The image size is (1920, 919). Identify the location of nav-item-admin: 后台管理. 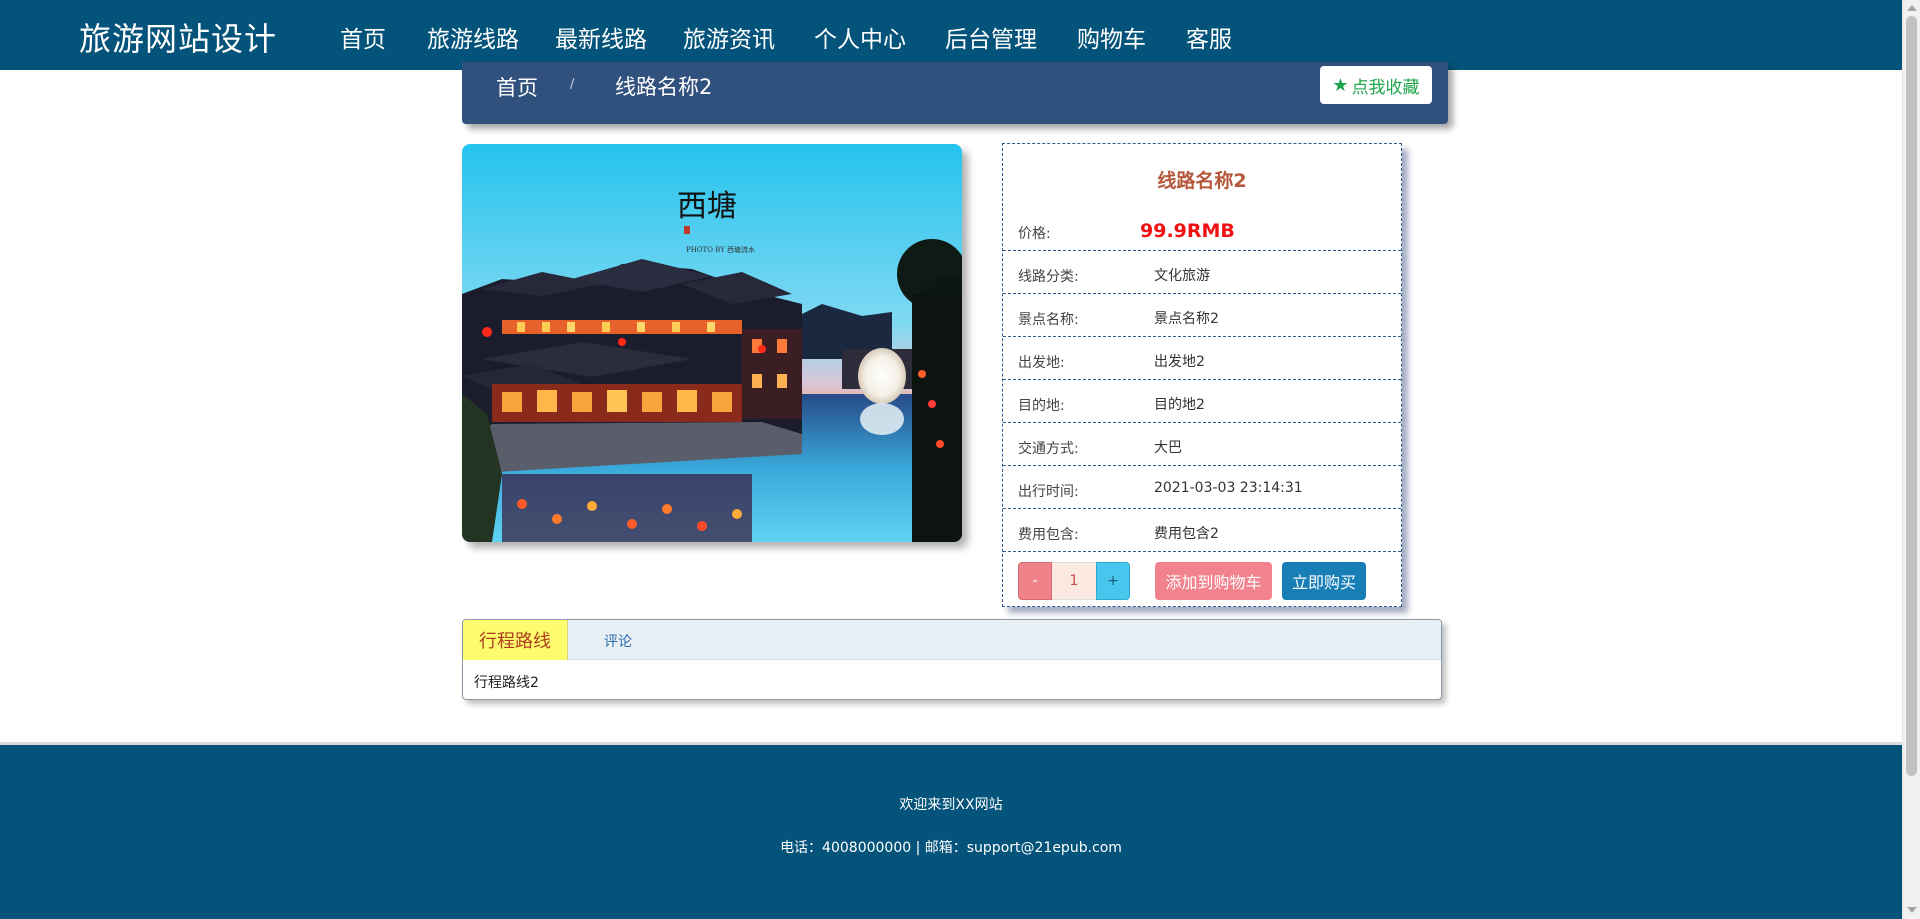
(991, 37).